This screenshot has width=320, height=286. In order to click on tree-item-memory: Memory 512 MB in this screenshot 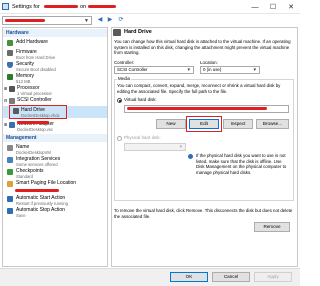, I will do `click(55, 78)`.